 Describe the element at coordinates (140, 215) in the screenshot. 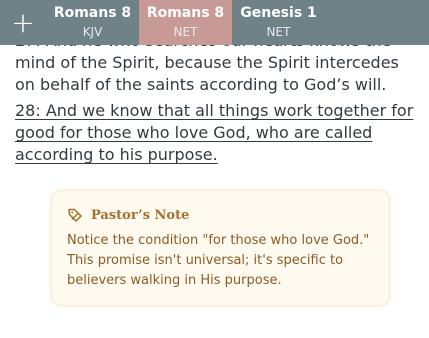

I see `note-title: Pastor’s Note` at that location.